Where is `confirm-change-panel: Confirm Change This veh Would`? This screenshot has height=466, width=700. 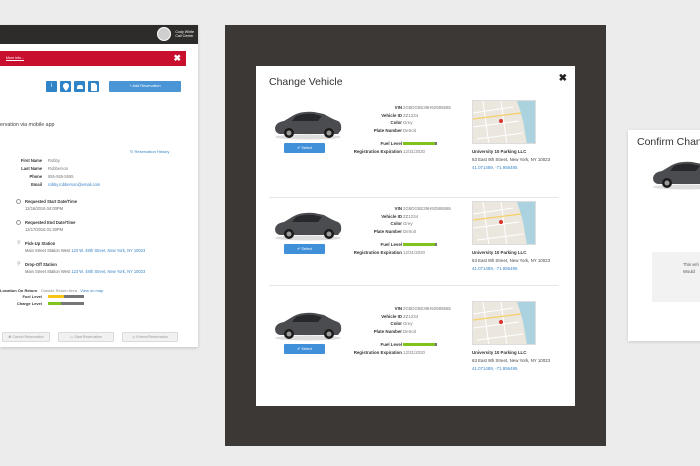 confirm-change-panel: Confirm Change This veh Would is located at coordinates (664, 235).